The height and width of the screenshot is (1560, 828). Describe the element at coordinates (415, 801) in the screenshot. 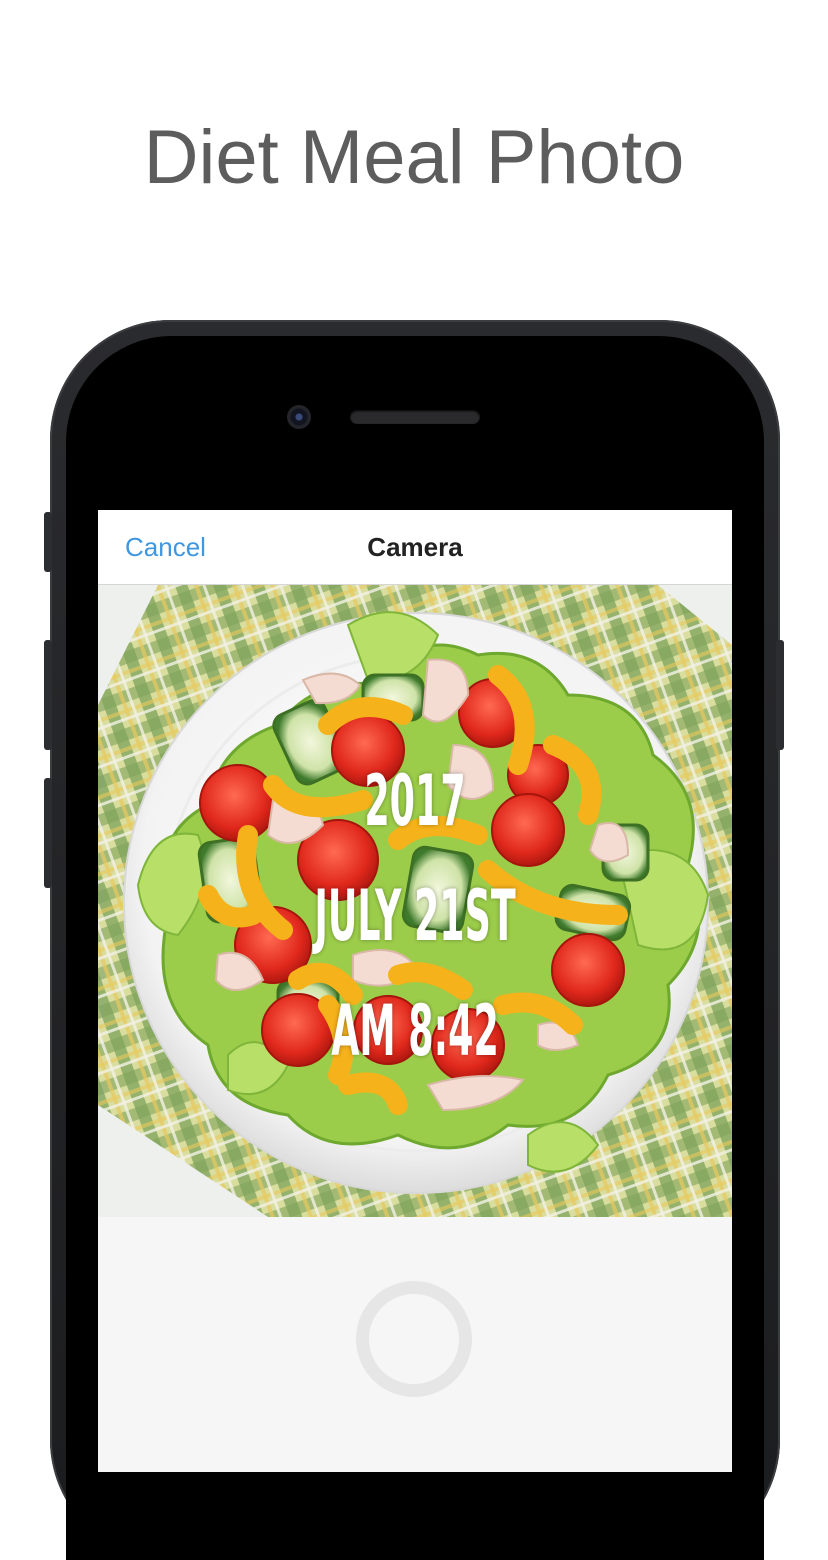

I see `photo-year-stamp: 2017` at that location.